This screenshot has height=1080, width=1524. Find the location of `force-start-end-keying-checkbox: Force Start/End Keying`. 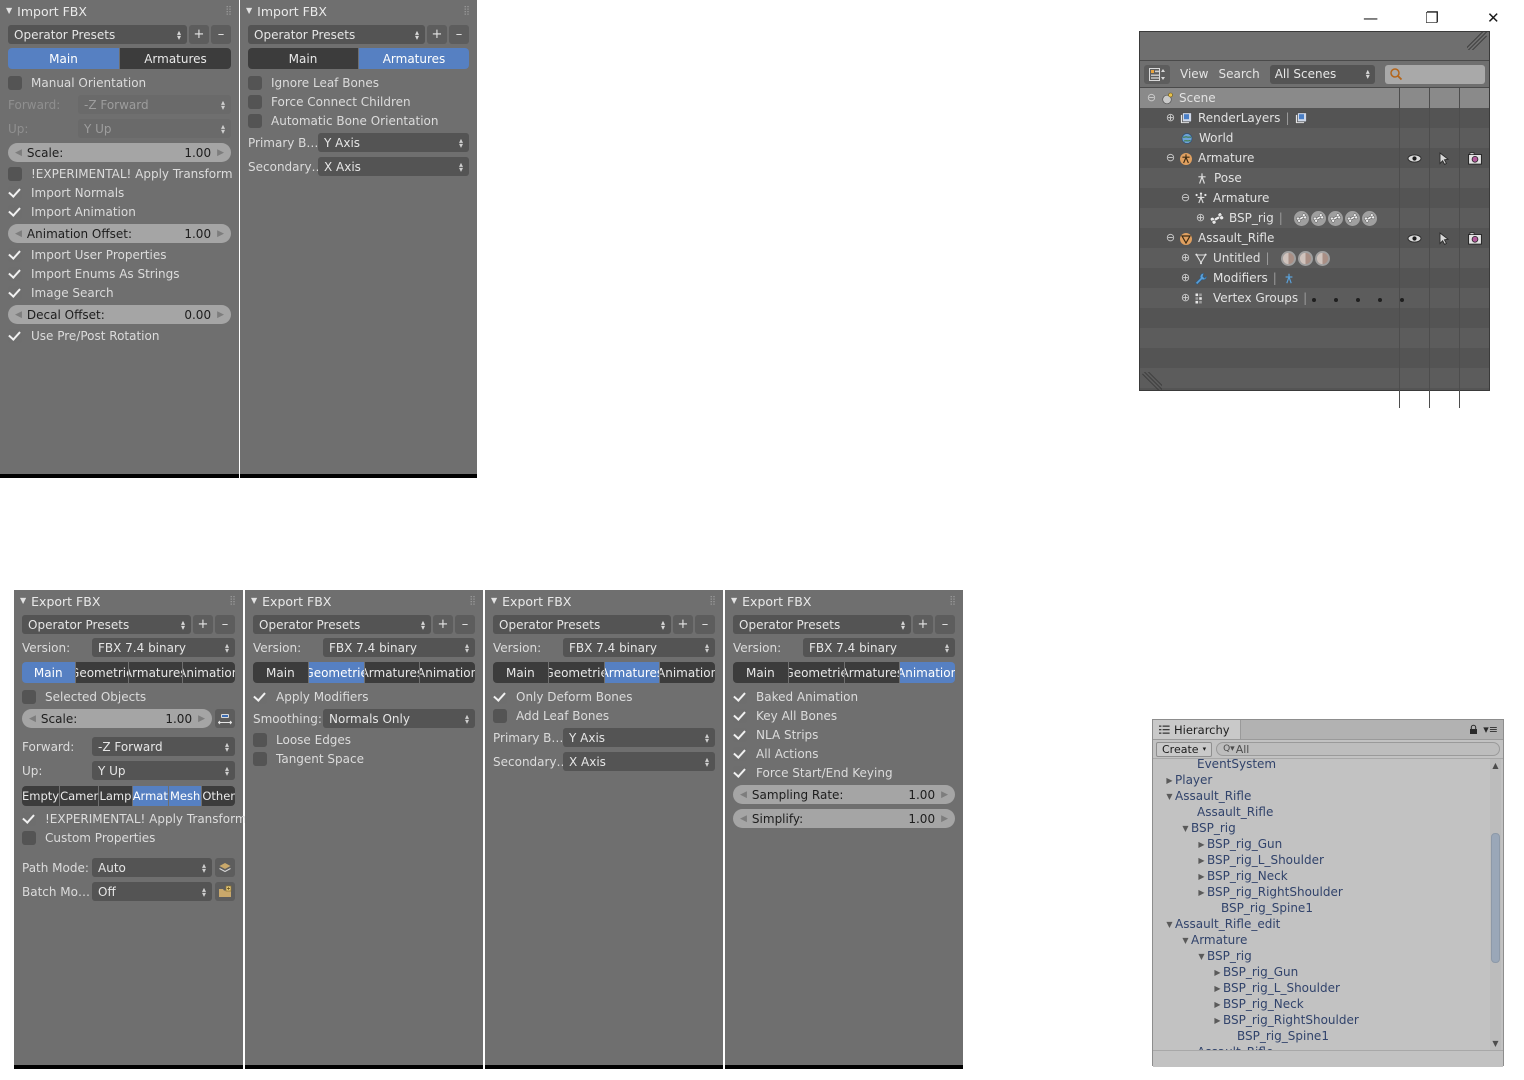

force-start-end-keying-checkbox: Force Start/End Keying is located at coordinates (844, 773).